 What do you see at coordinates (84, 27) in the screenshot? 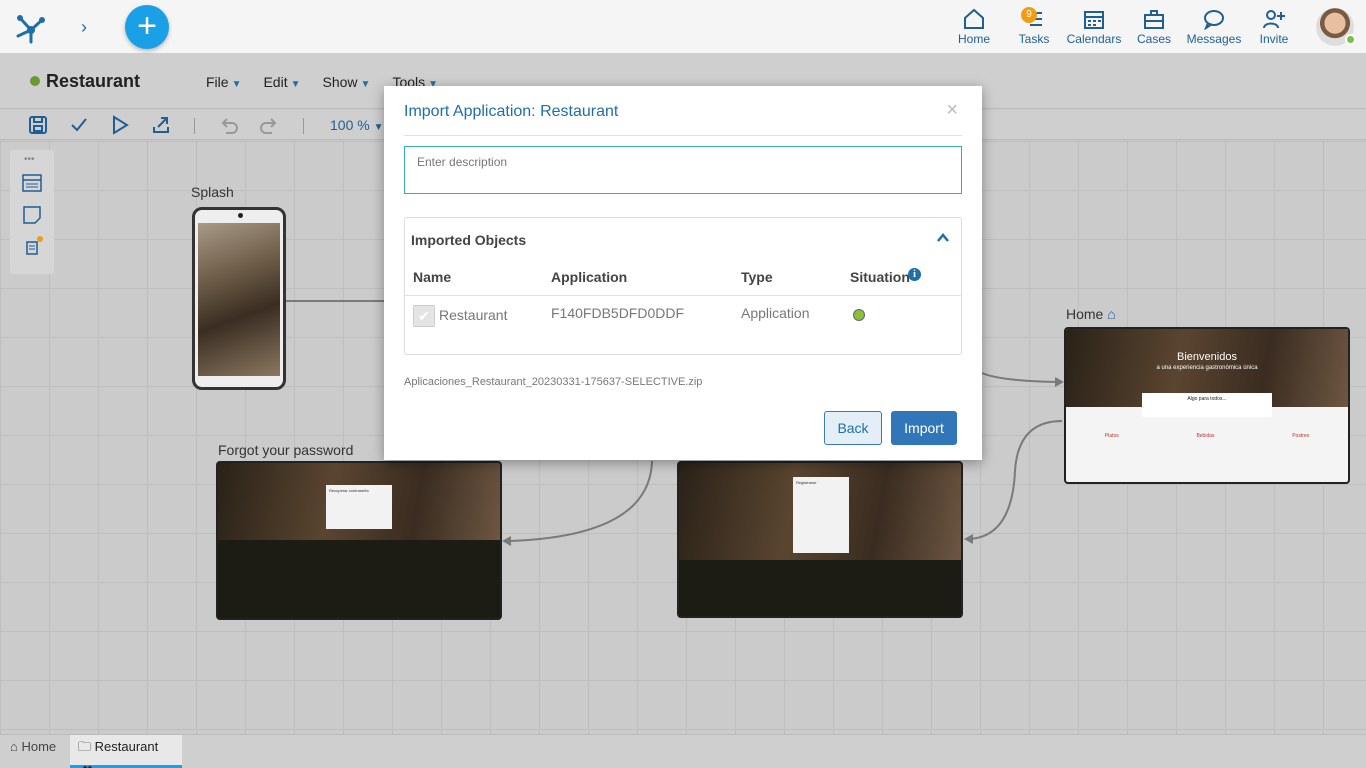
I see `expand-chevron-icon: ›` at bounding box center [84, 27].